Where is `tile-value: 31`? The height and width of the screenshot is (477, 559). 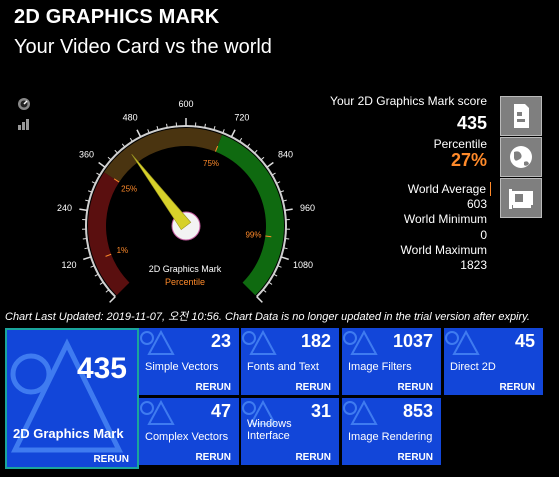
tile-value: 31 is located at coordinates (320, 411).